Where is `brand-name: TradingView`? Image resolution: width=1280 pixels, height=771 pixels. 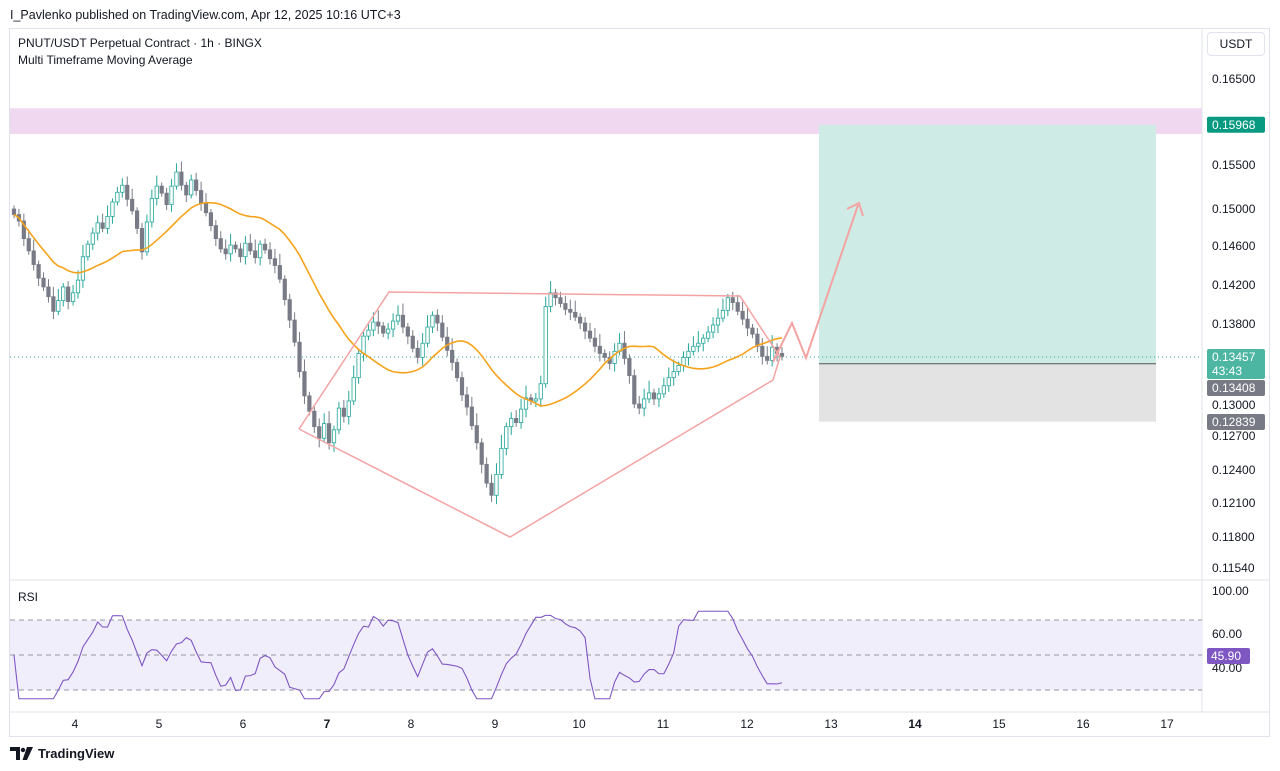
brand-name: TradingView is located at coordinates (76, 753).